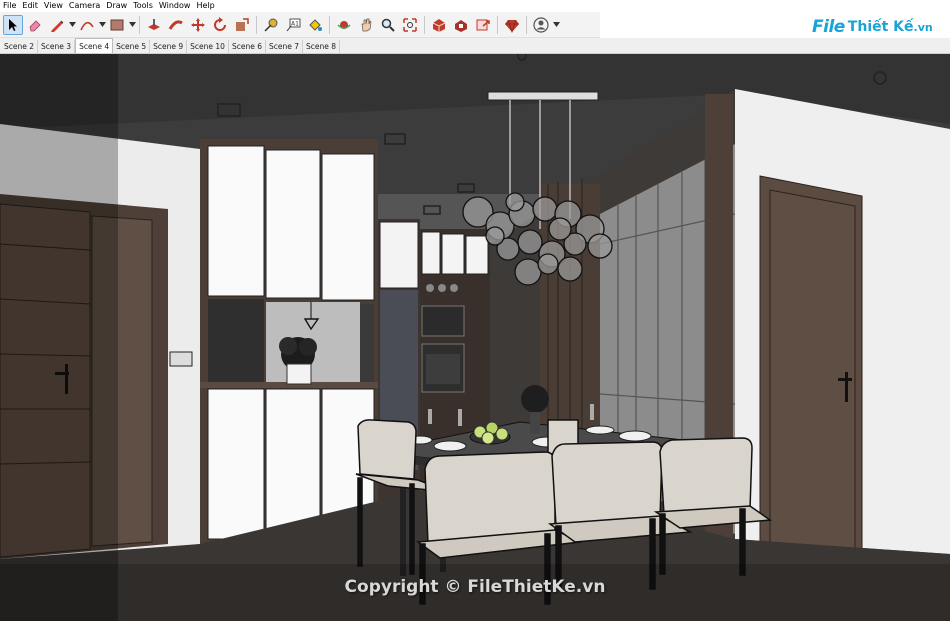 This screenshot has height=621, width=950. Describe the element at coordinates (53, 6) in the screenshot. I see `menu-view: View` at that location.